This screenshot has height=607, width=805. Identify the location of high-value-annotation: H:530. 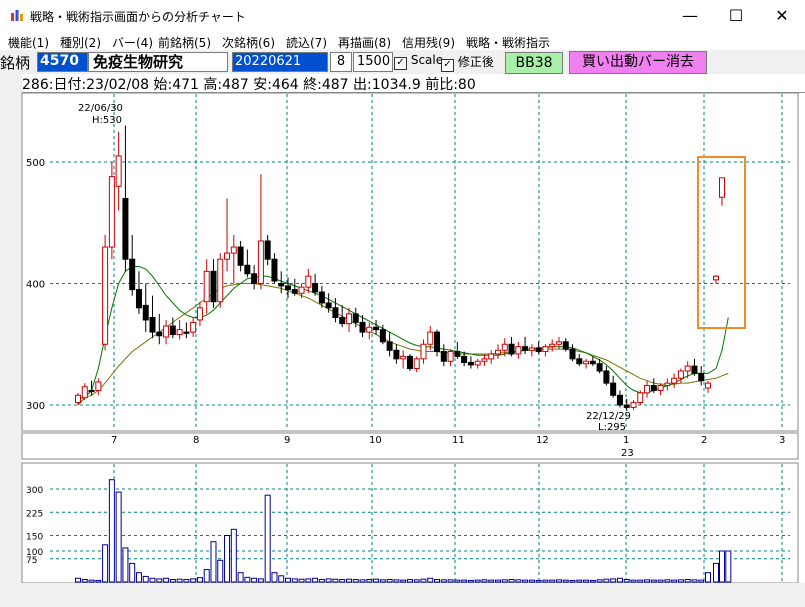
(107, 120).